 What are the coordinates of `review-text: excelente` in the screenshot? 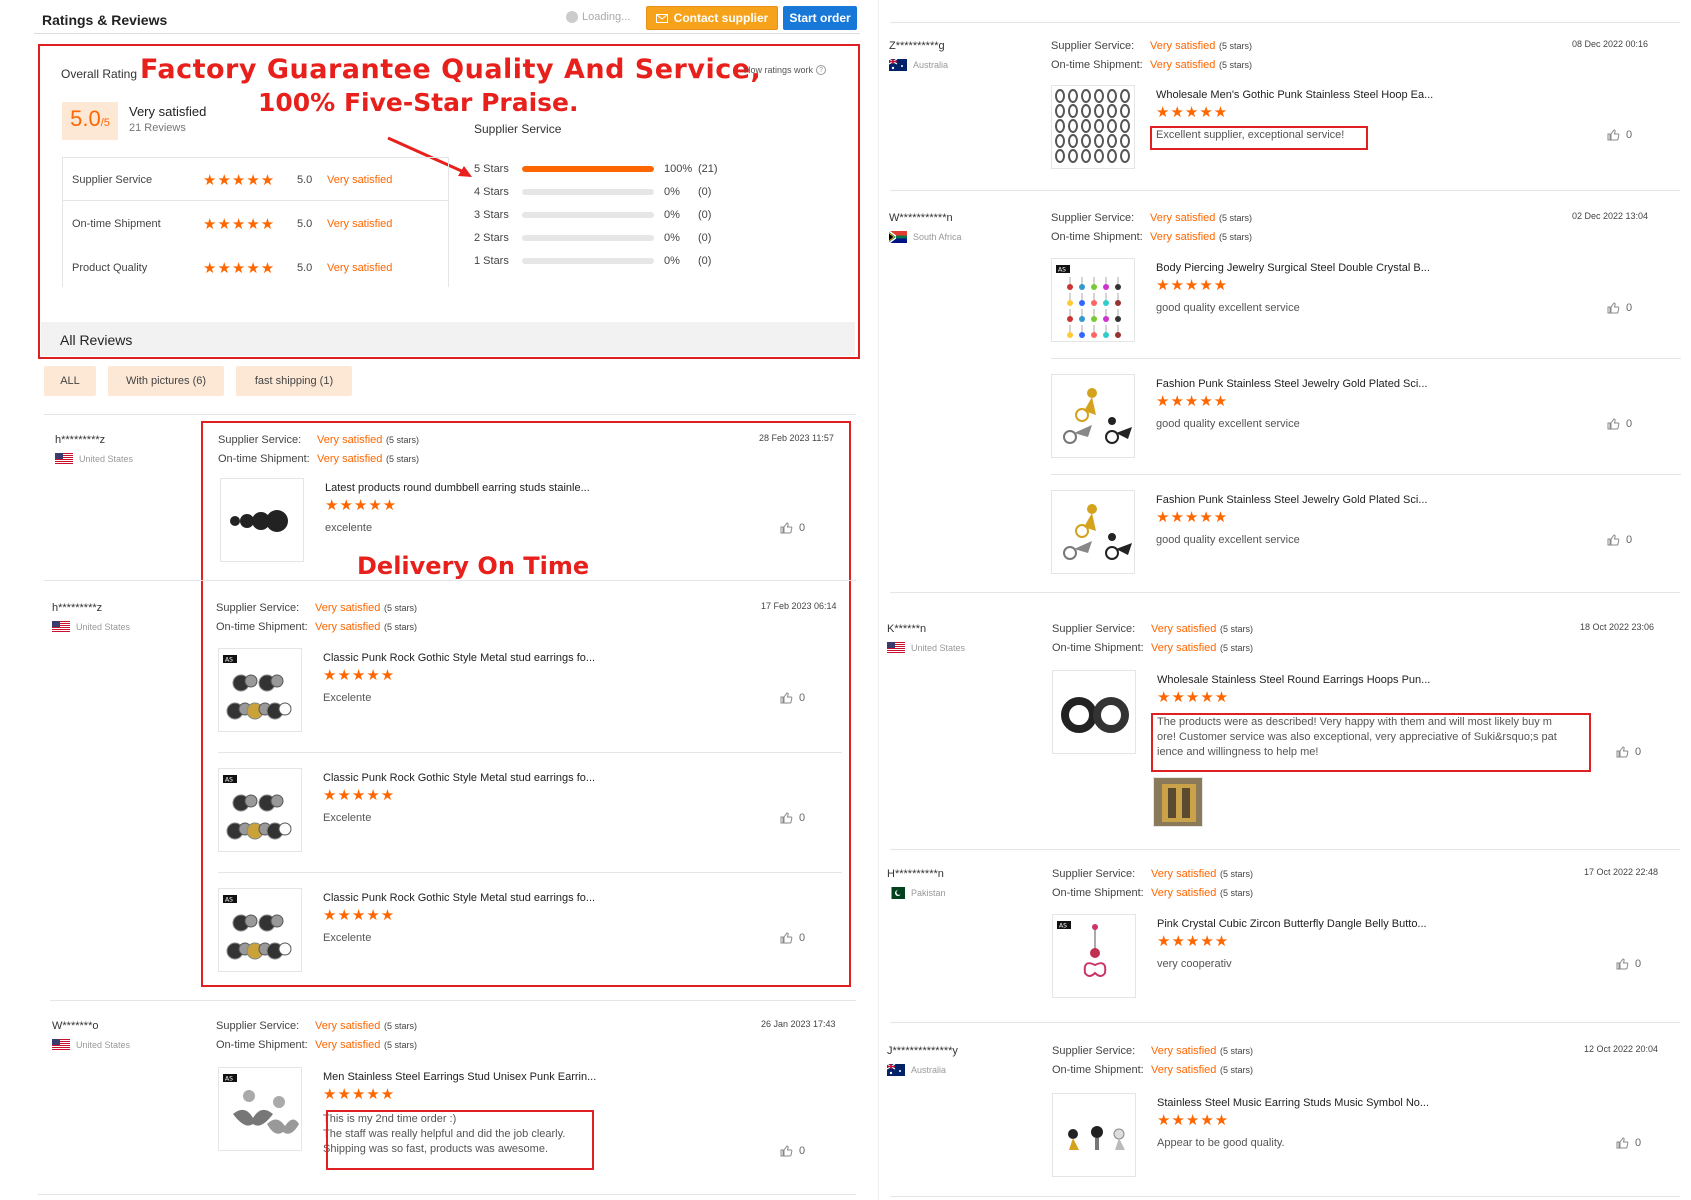 It's located at (349, 528).